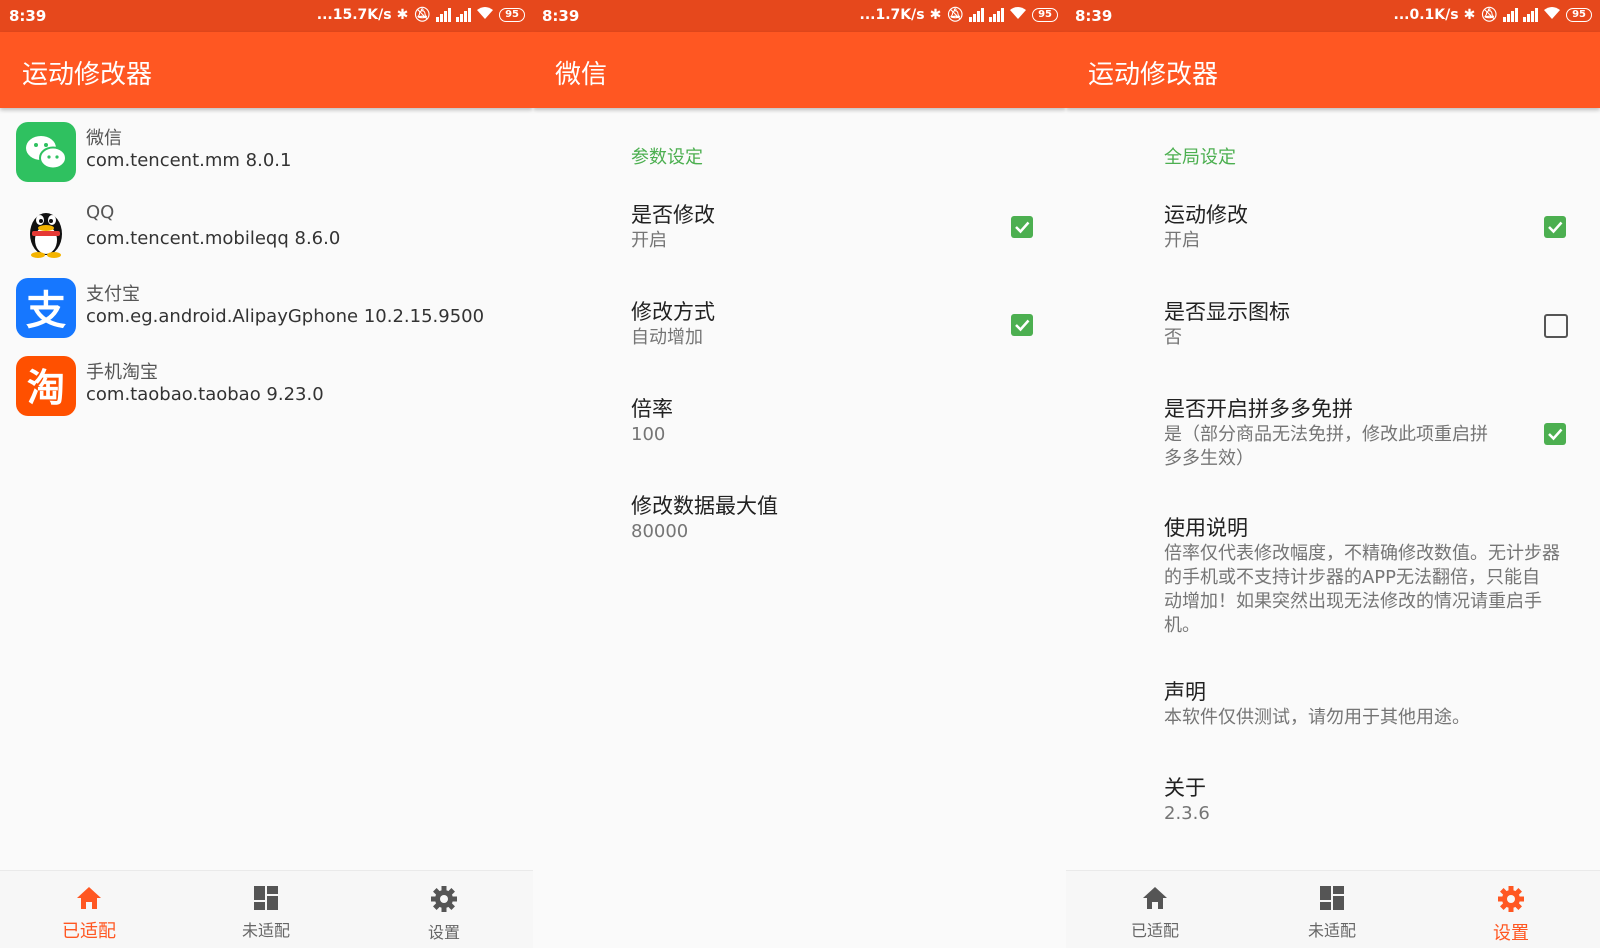 Image resolution: width=1600 pixels, height=948 pixels. Describe the element at coordinates (667, 337) in the screenshot. I see `pref-summary: 自动增加` at that location.